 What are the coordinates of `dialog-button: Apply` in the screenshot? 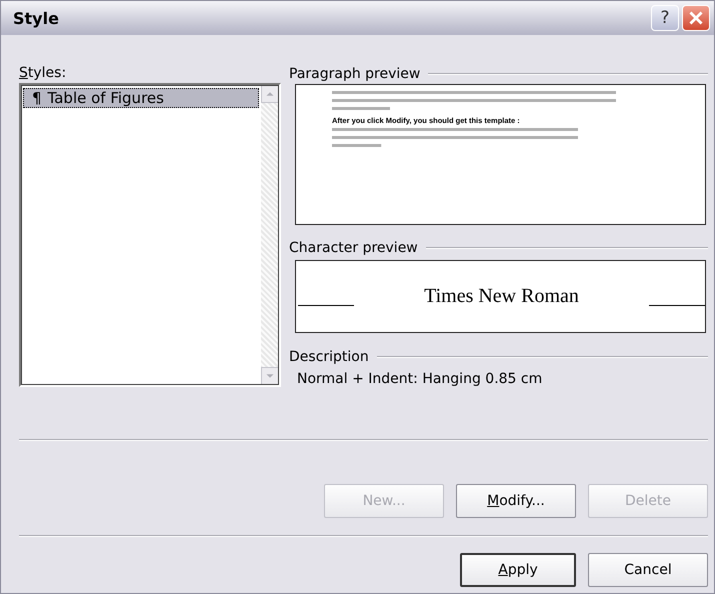 It's located at (518, 570).